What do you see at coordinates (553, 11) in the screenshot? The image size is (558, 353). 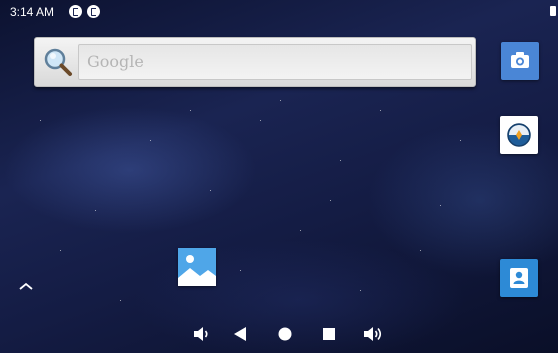 I see `battery-icon` at bounding box center [553, 11].